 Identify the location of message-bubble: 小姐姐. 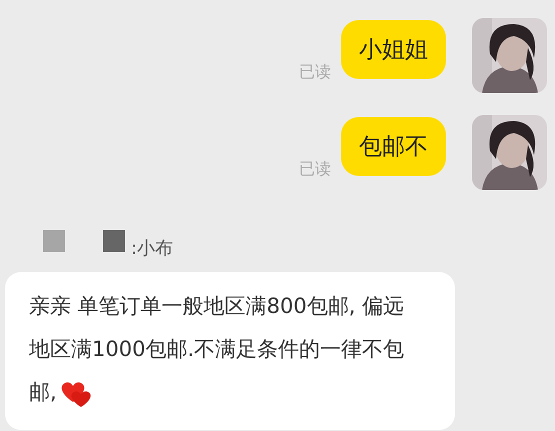
(393, 49).